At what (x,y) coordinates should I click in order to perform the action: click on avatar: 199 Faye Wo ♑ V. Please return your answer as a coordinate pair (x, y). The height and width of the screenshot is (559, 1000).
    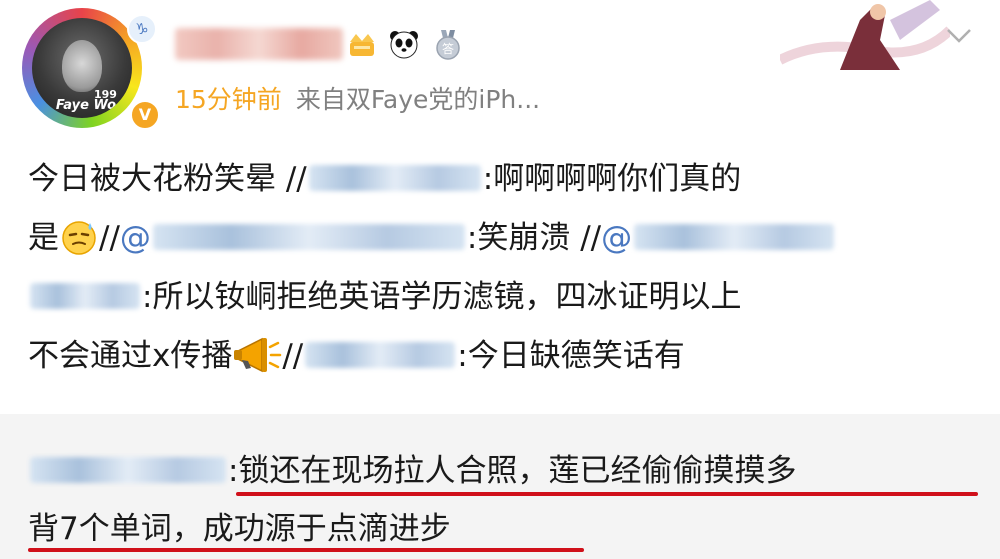
    Looking at the image, I should click on (91, 69).